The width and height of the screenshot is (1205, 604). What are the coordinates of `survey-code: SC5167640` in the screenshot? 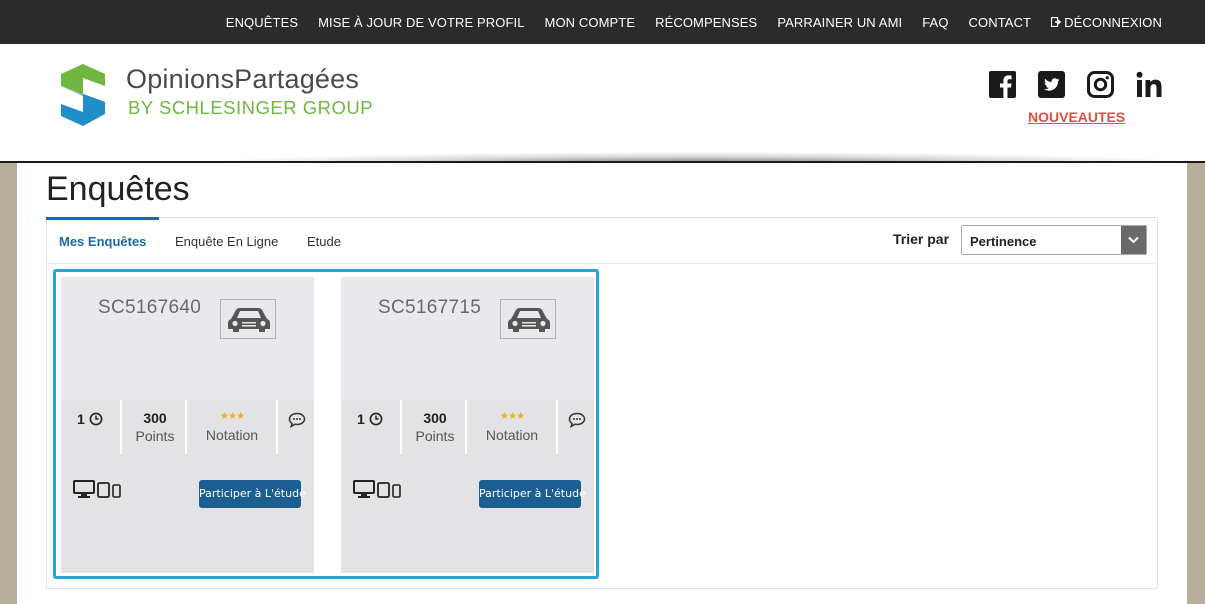 It's located at (150, 307).